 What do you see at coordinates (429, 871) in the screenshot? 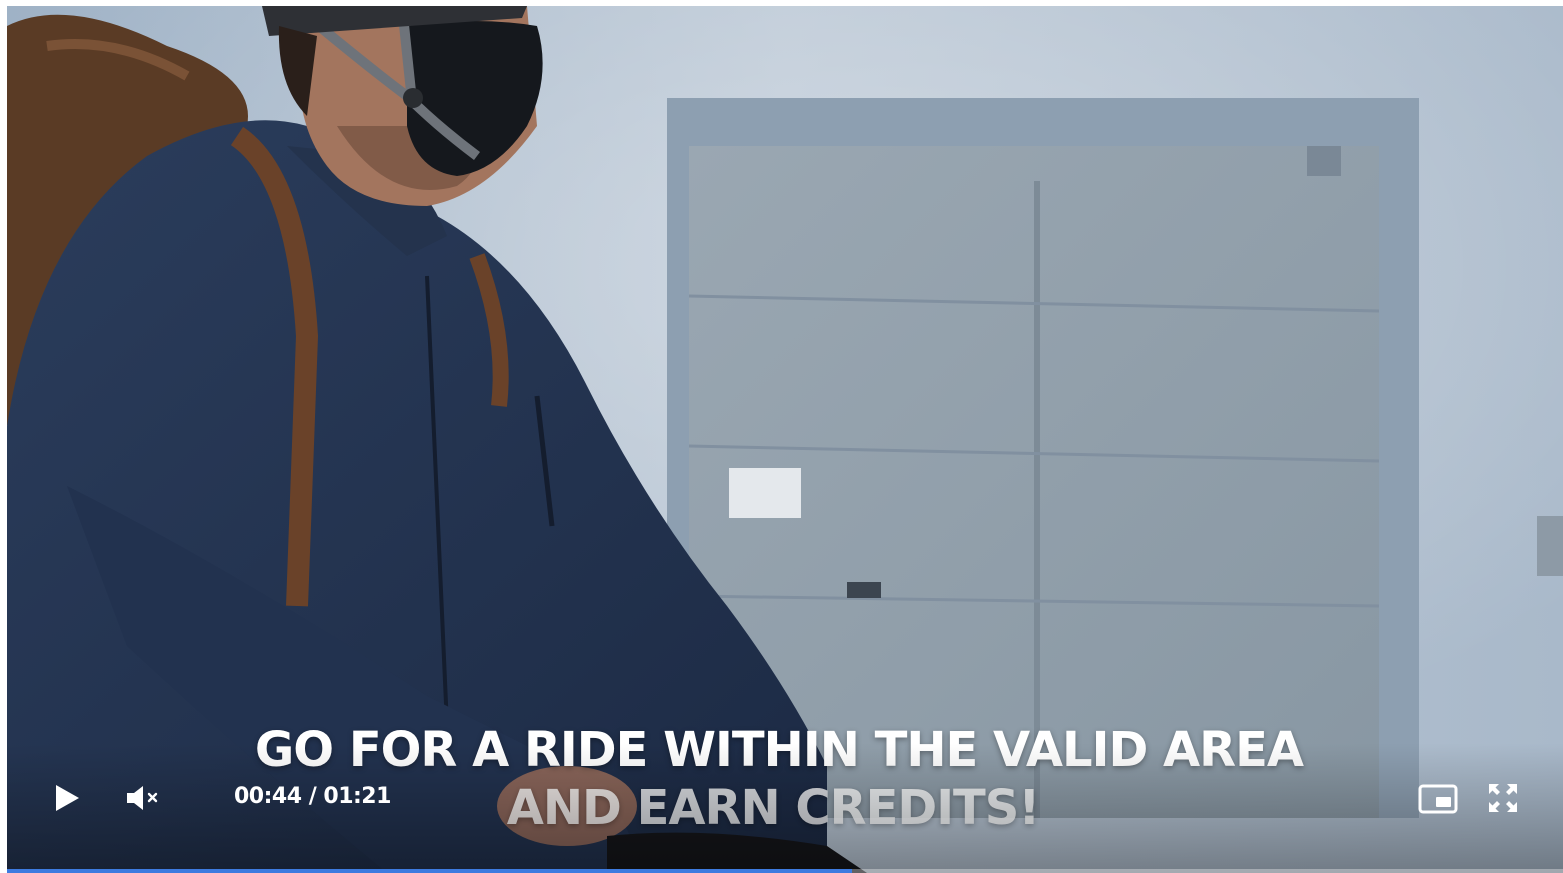
I see `progress-fill` at bounding box center [429, 871].